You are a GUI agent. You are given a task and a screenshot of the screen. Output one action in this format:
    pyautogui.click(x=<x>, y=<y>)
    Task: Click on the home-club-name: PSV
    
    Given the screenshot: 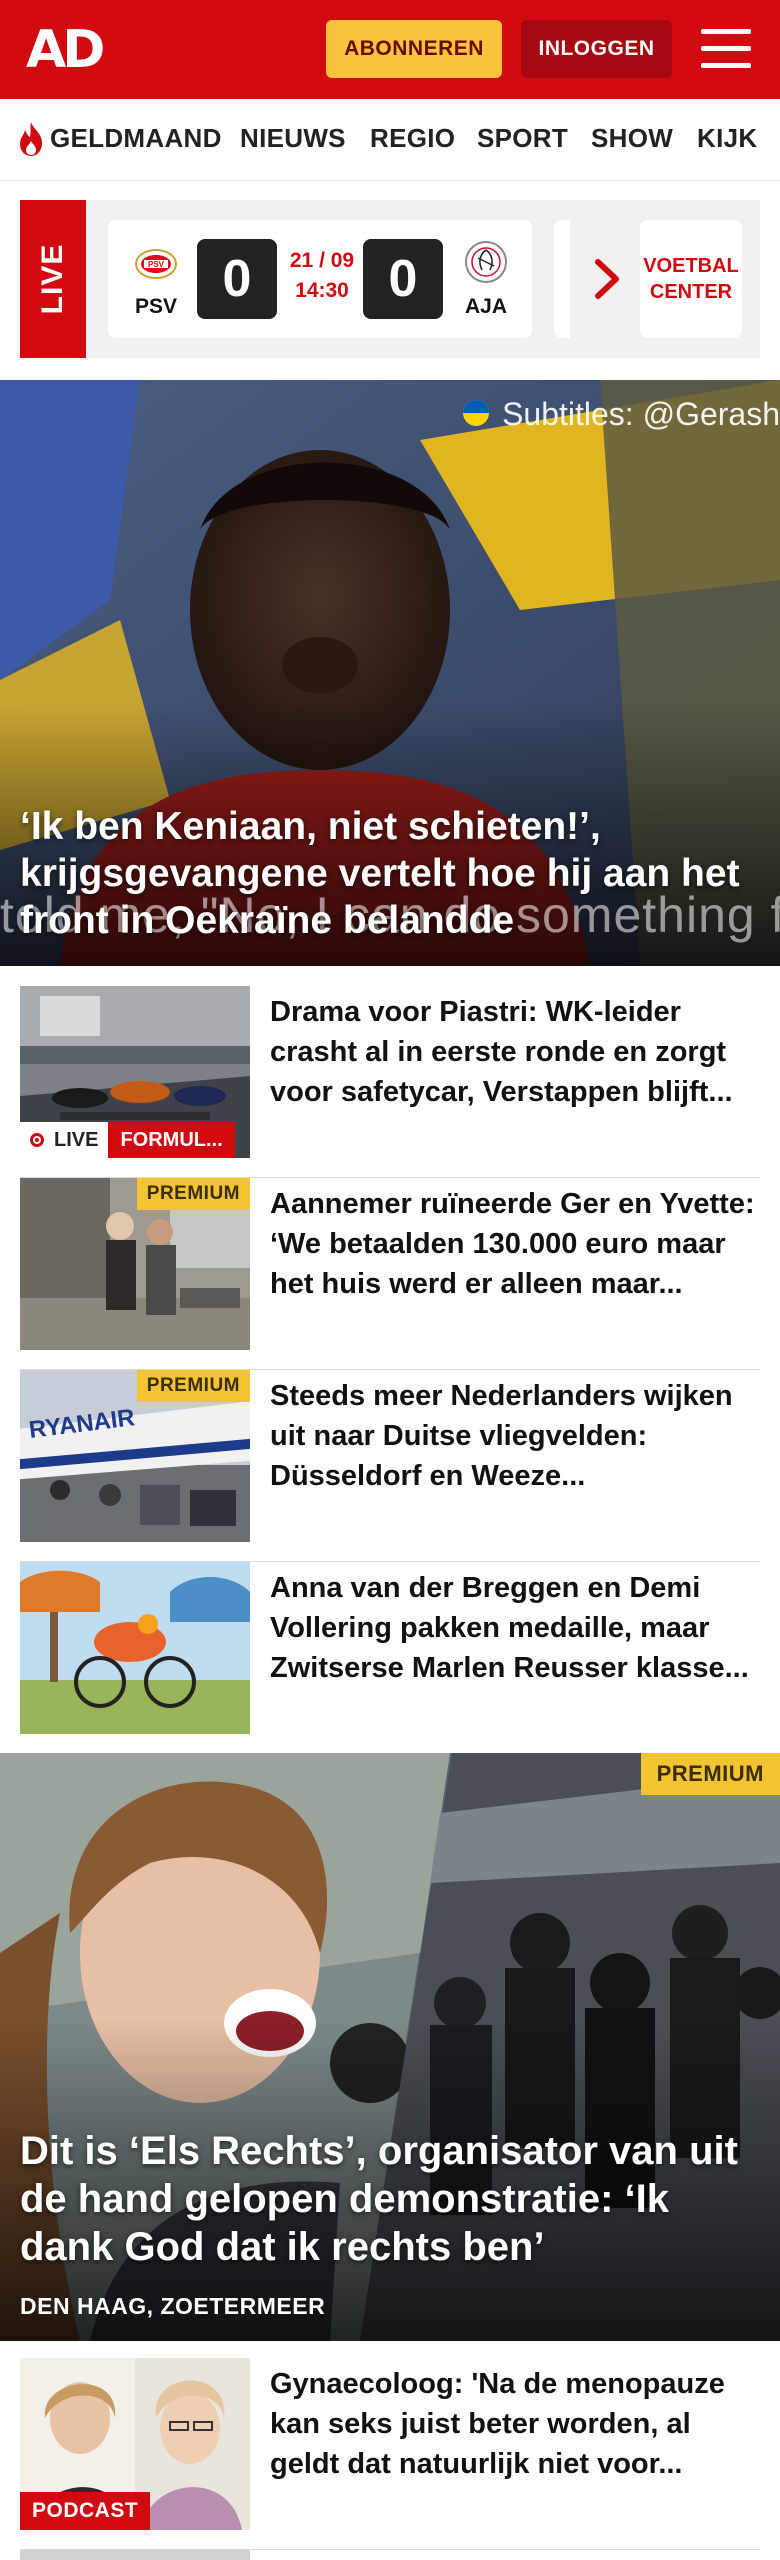 What is the action you would take?
    pyautogui.click(x=156, y=306)
    